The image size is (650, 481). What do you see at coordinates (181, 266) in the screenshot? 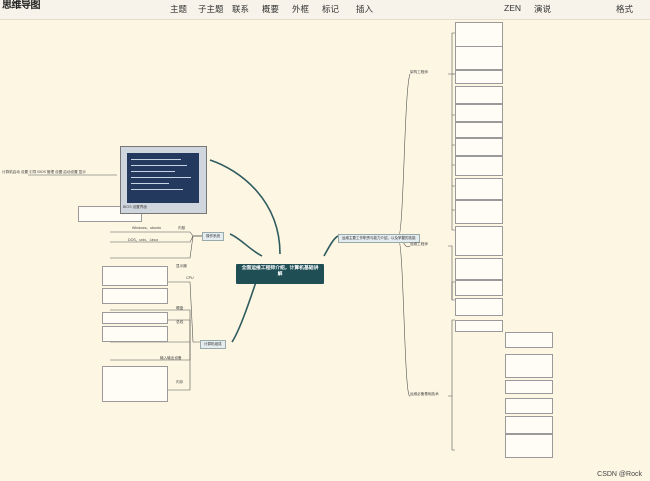
I see `label-display: 显示器` at bounding box center [181, 266].